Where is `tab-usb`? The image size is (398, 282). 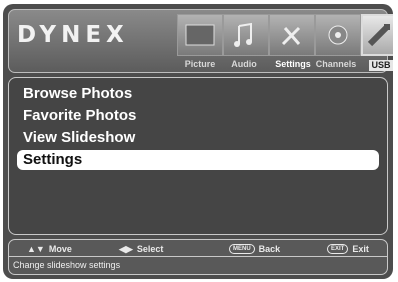 tab-usb is located at coordinates (377, 35).